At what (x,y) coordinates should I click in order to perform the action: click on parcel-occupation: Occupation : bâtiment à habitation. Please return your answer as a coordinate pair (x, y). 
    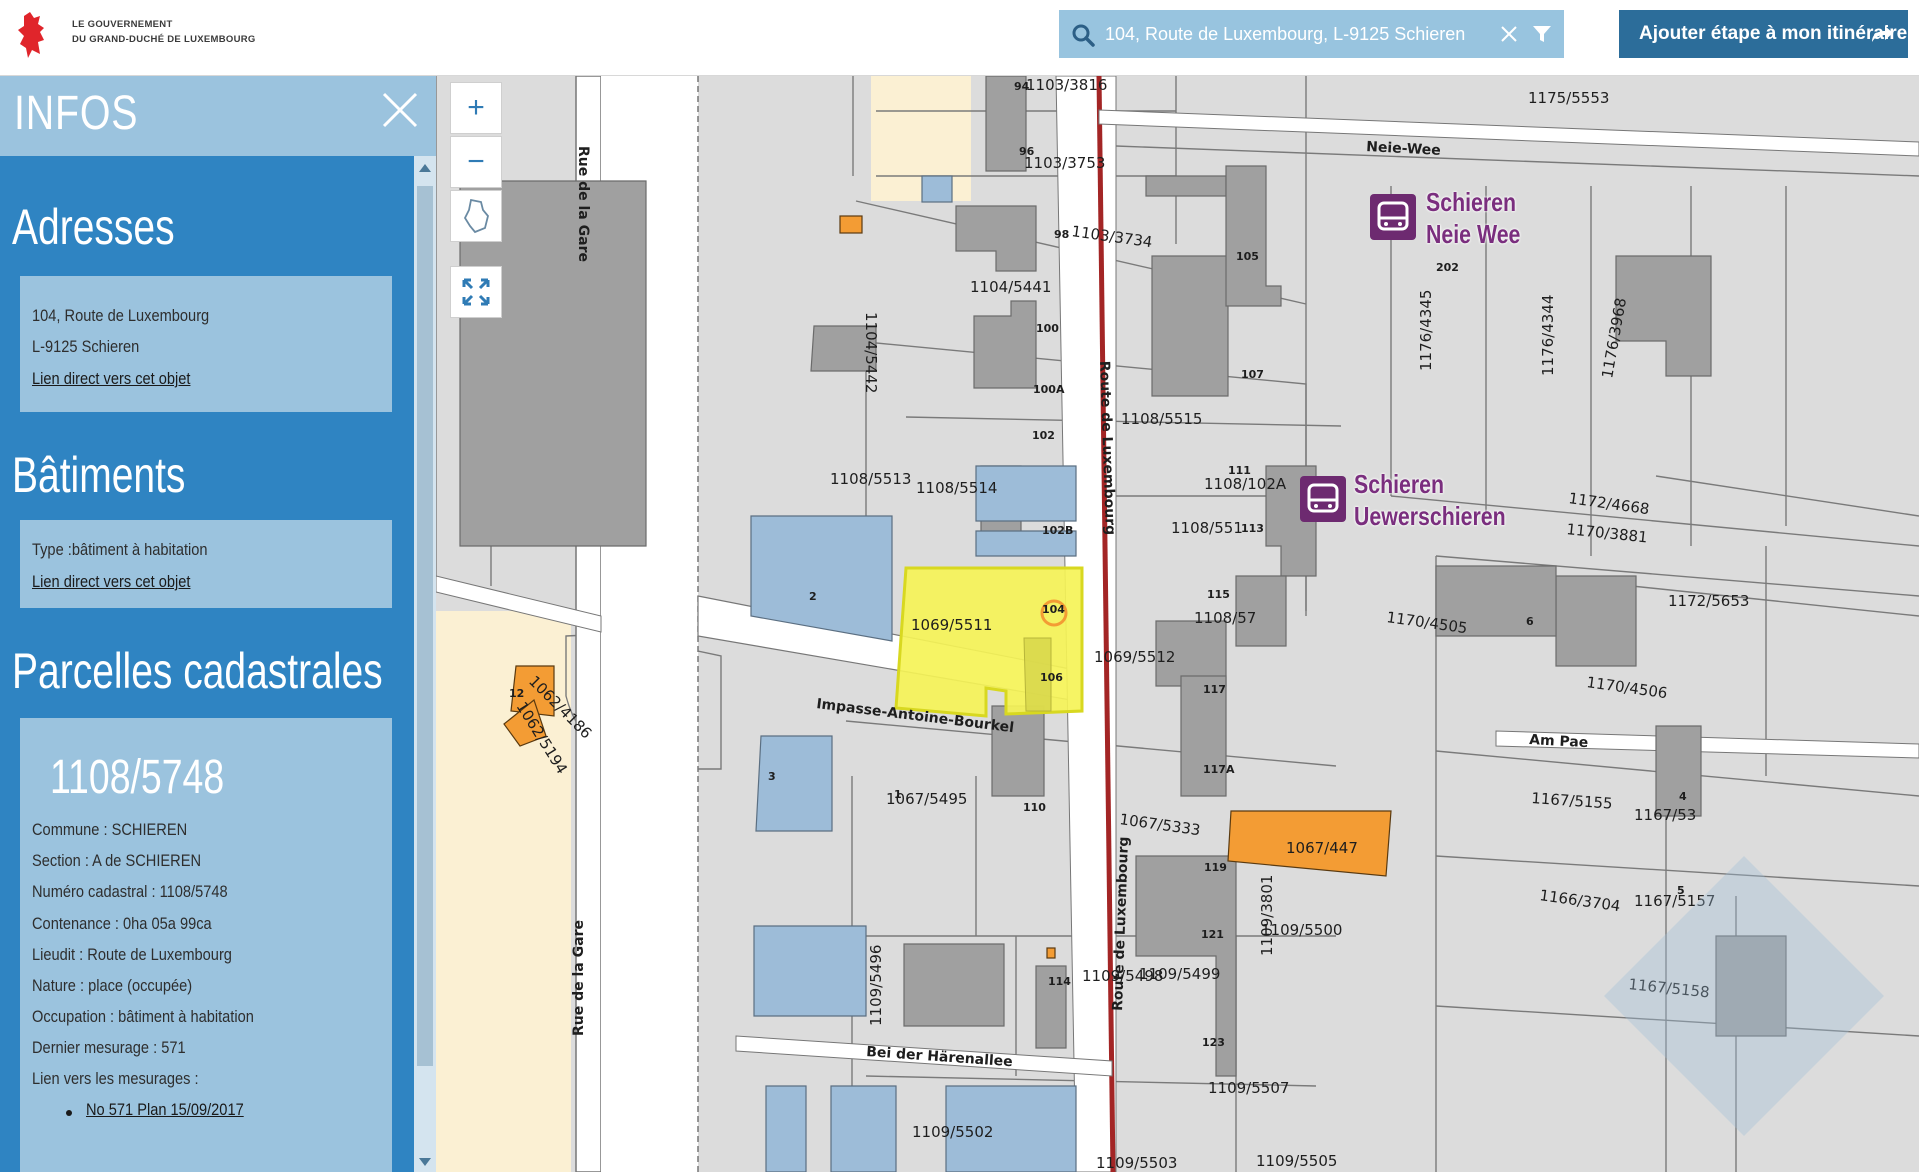
    Looking at the image, I should click on (143, 1016).